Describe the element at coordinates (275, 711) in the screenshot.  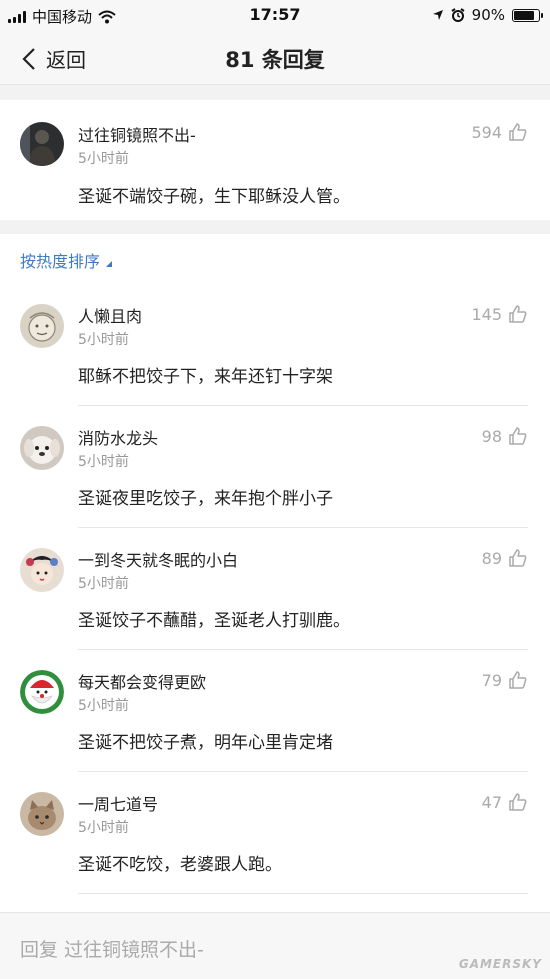
I see `comment-item: 每天都会变得更欧 5小时前 圣诞不把饺子煮，明年心里肯定堵 79` at that location.